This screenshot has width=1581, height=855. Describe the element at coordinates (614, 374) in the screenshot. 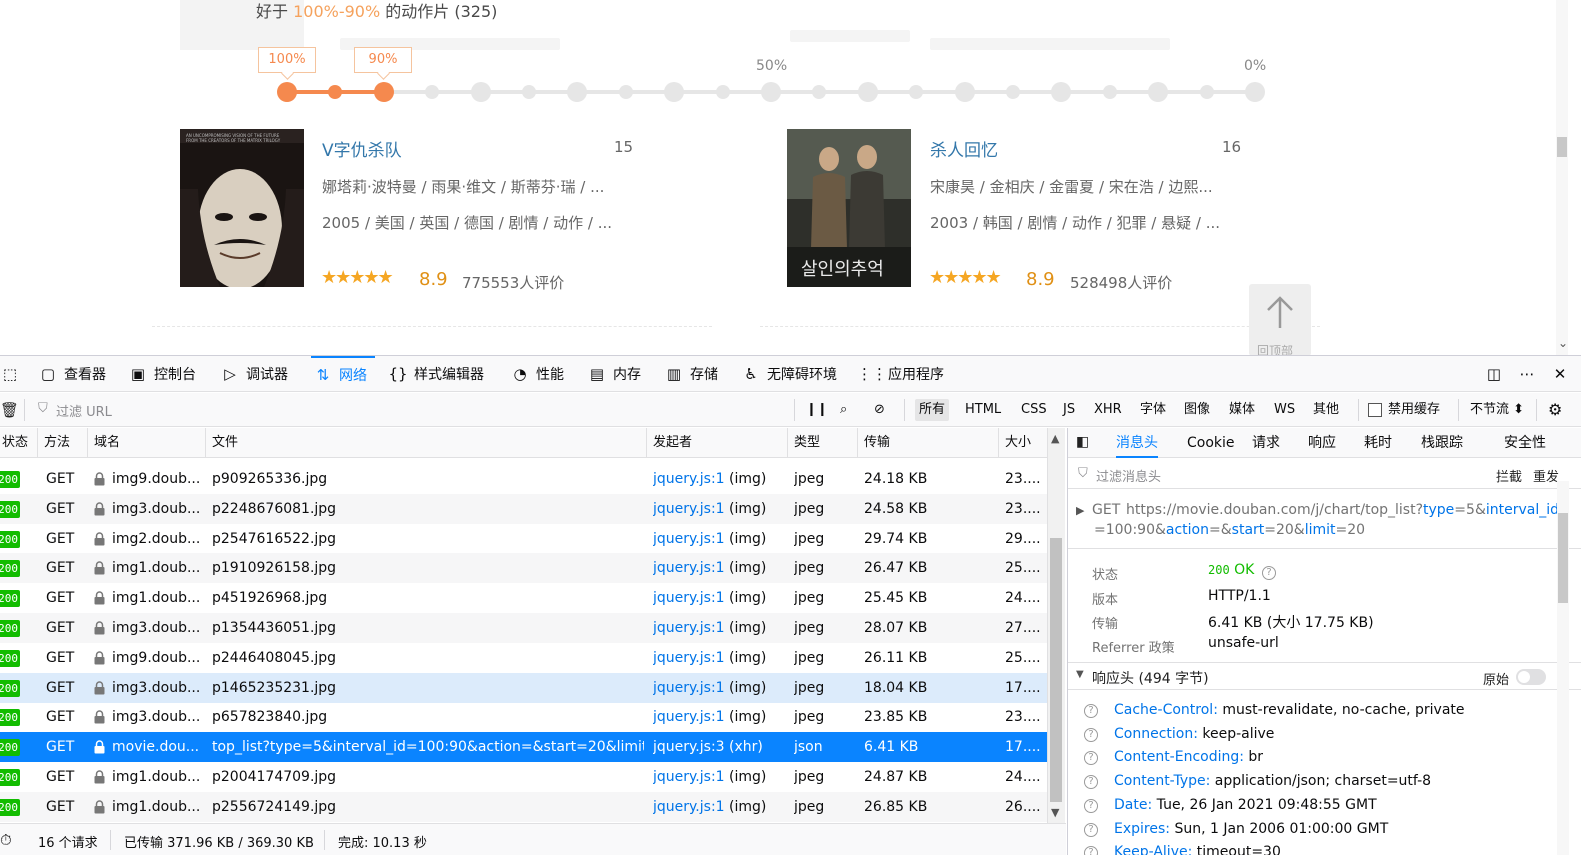

I see `tab-memory: ▤ 内存` at that location.